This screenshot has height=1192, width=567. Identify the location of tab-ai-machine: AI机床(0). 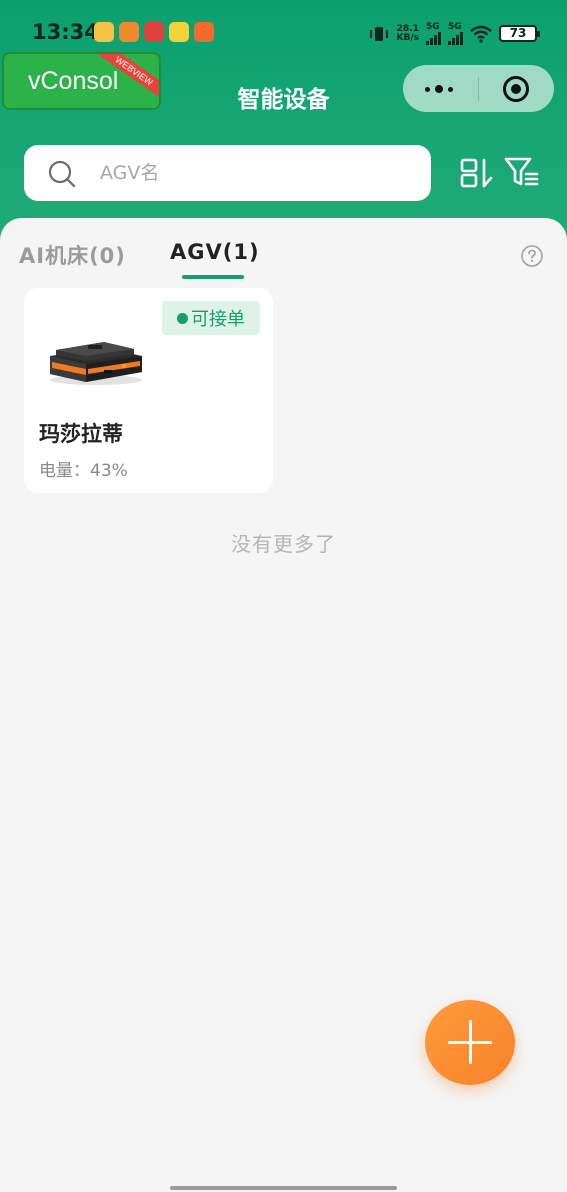
(72, 255).